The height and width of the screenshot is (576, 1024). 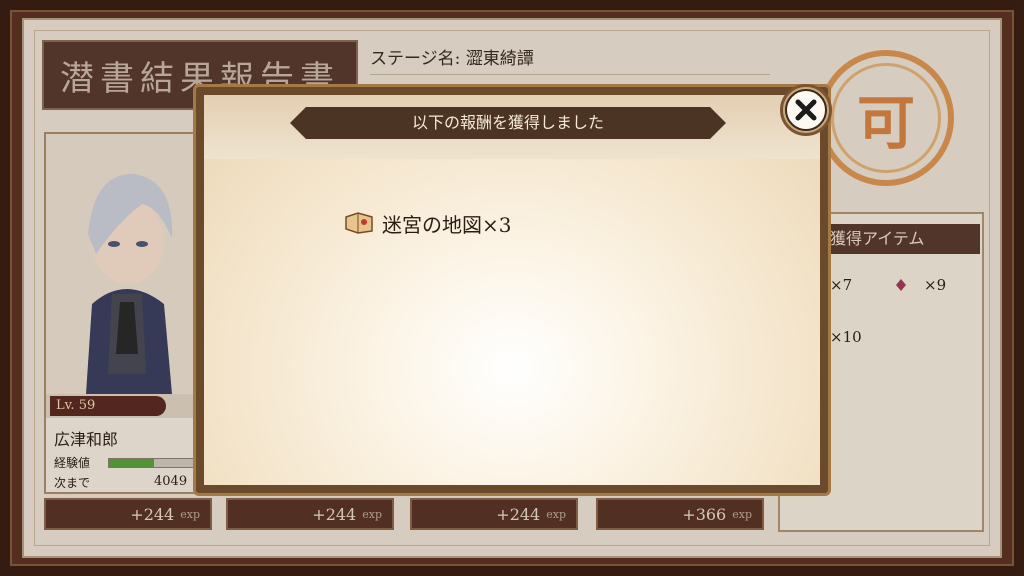 I want to click on modal-title: 以下の報酬を獲得しました, so click(x=507, y=122).